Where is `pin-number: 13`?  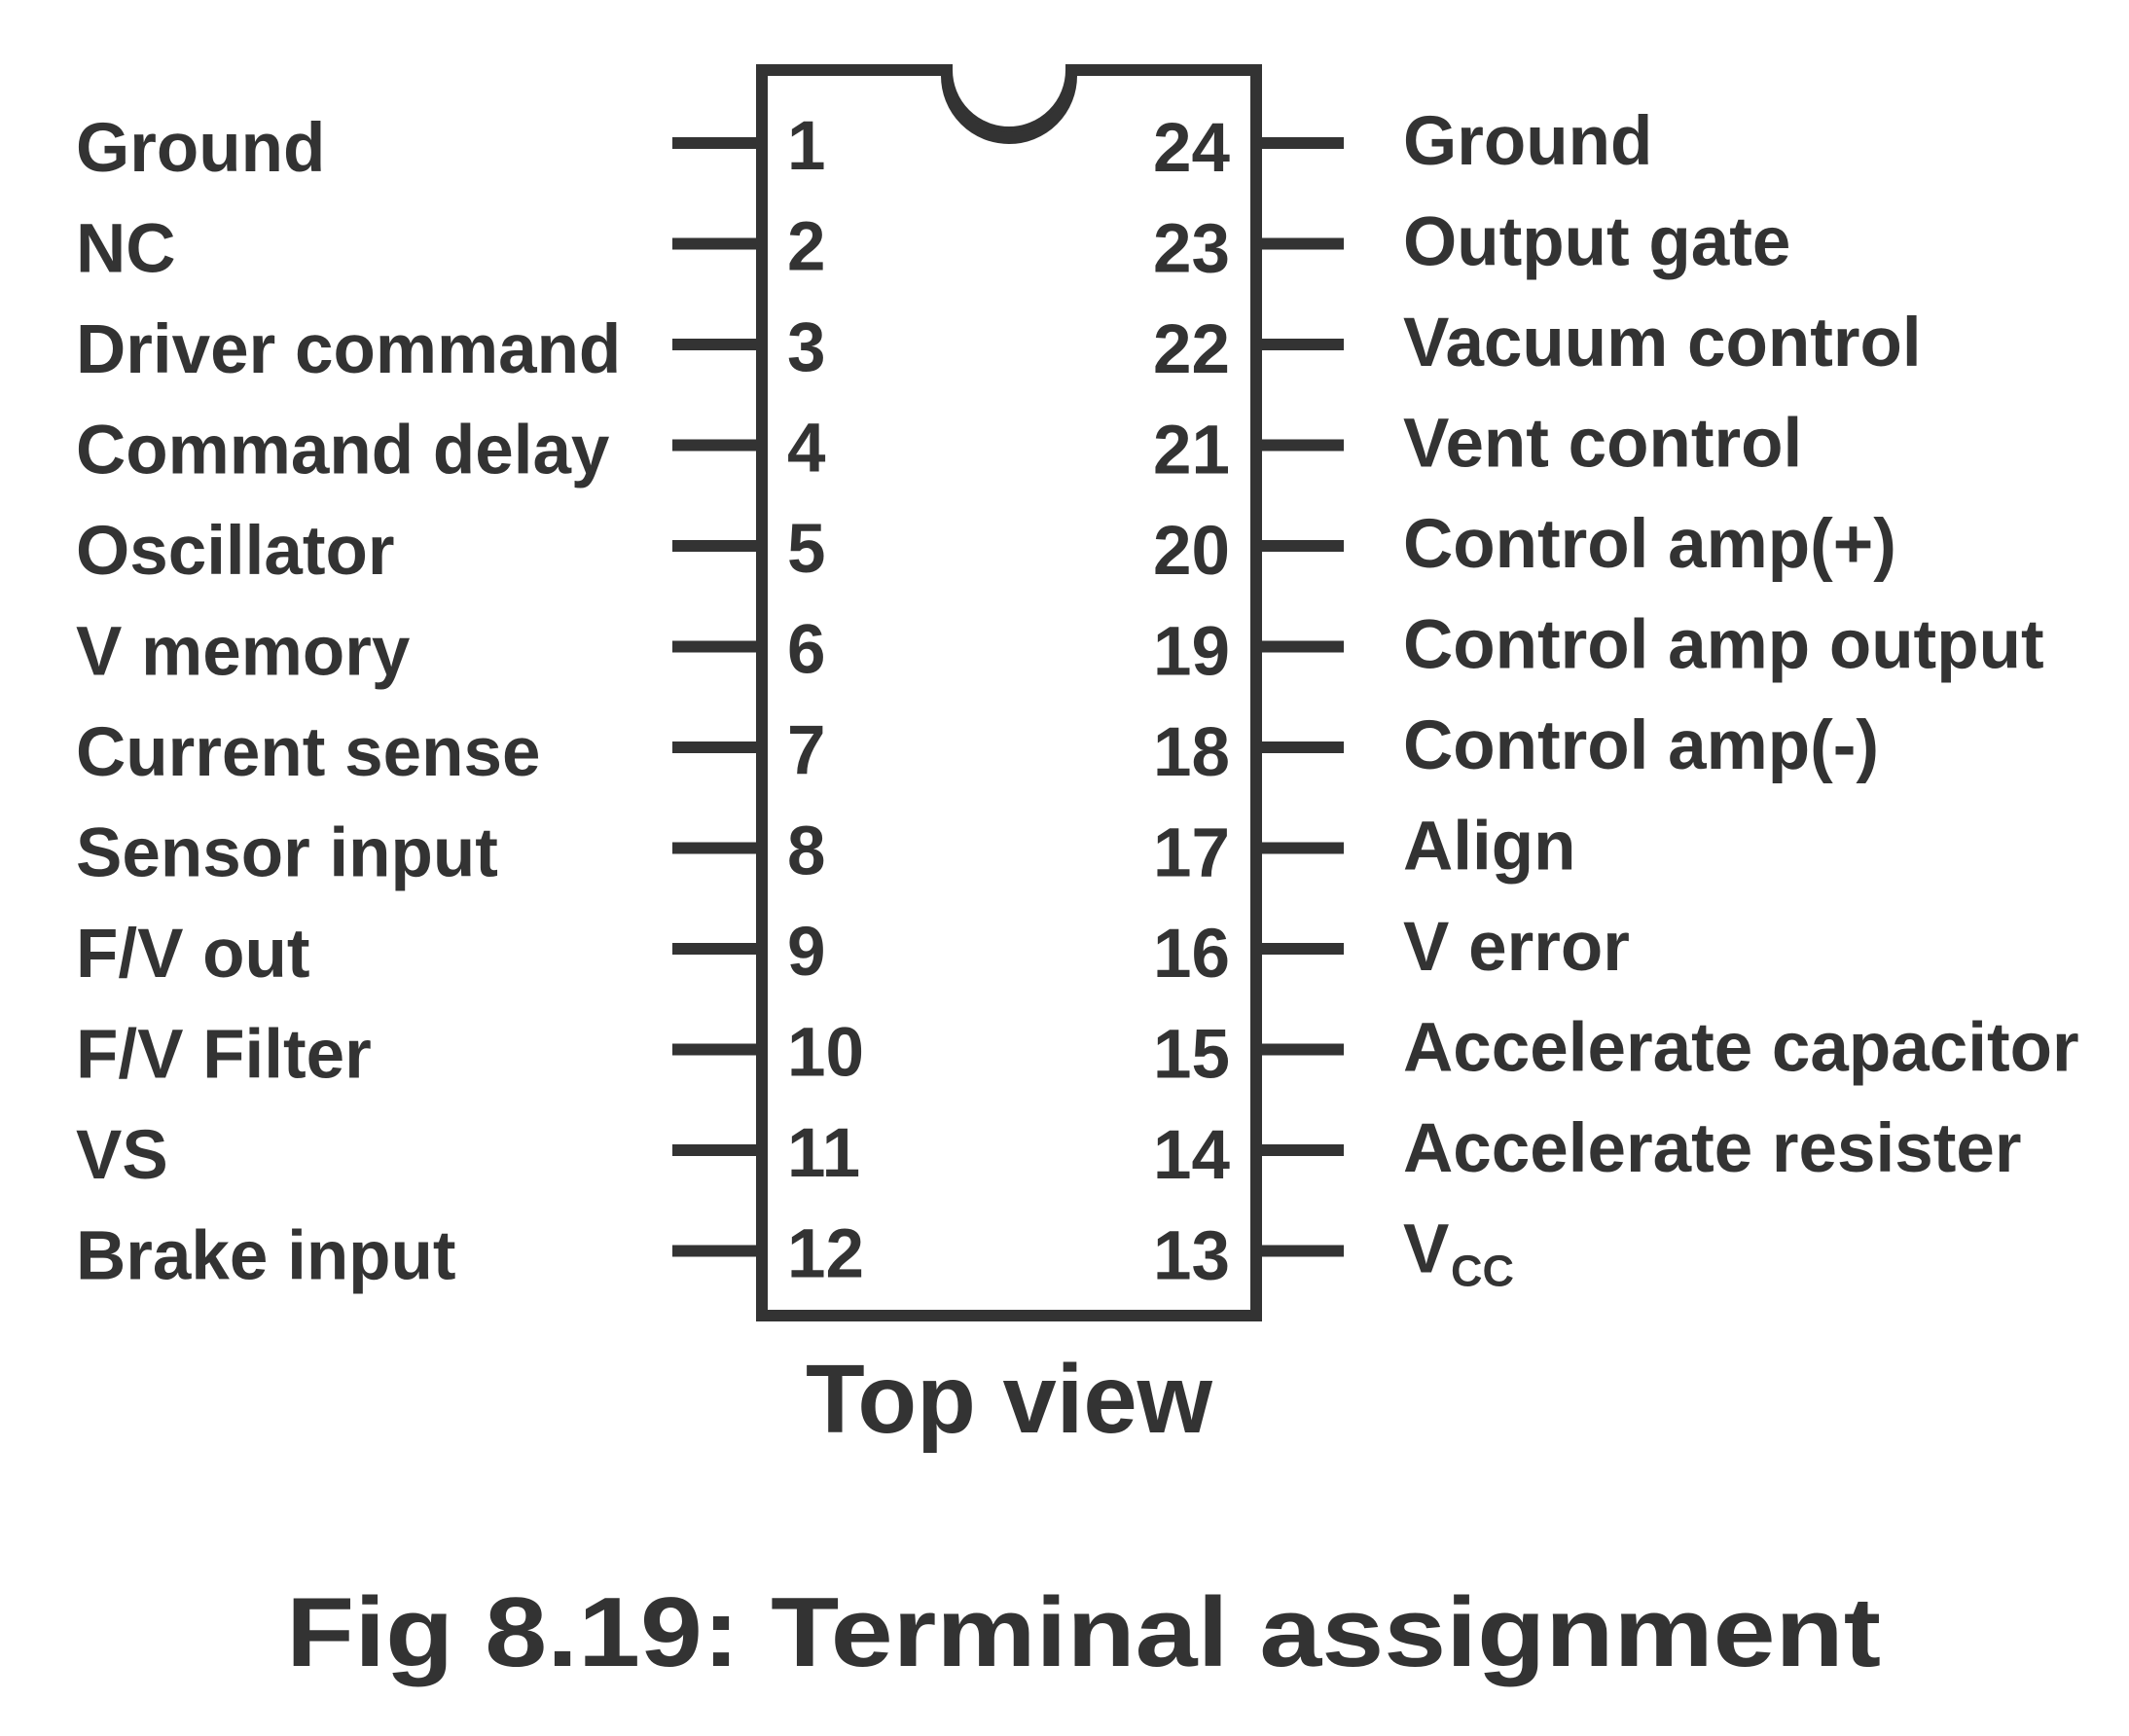 pin-number: 13 is located at coordinates (1191, 1257).